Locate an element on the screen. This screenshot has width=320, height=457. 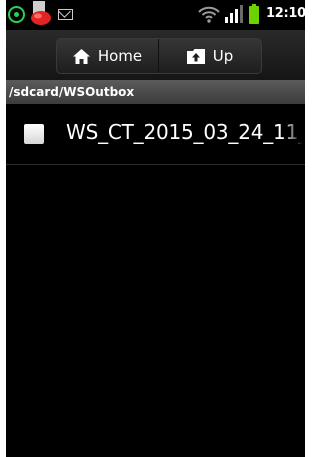
up-button-label: Up is located at coordinates (223, 56).